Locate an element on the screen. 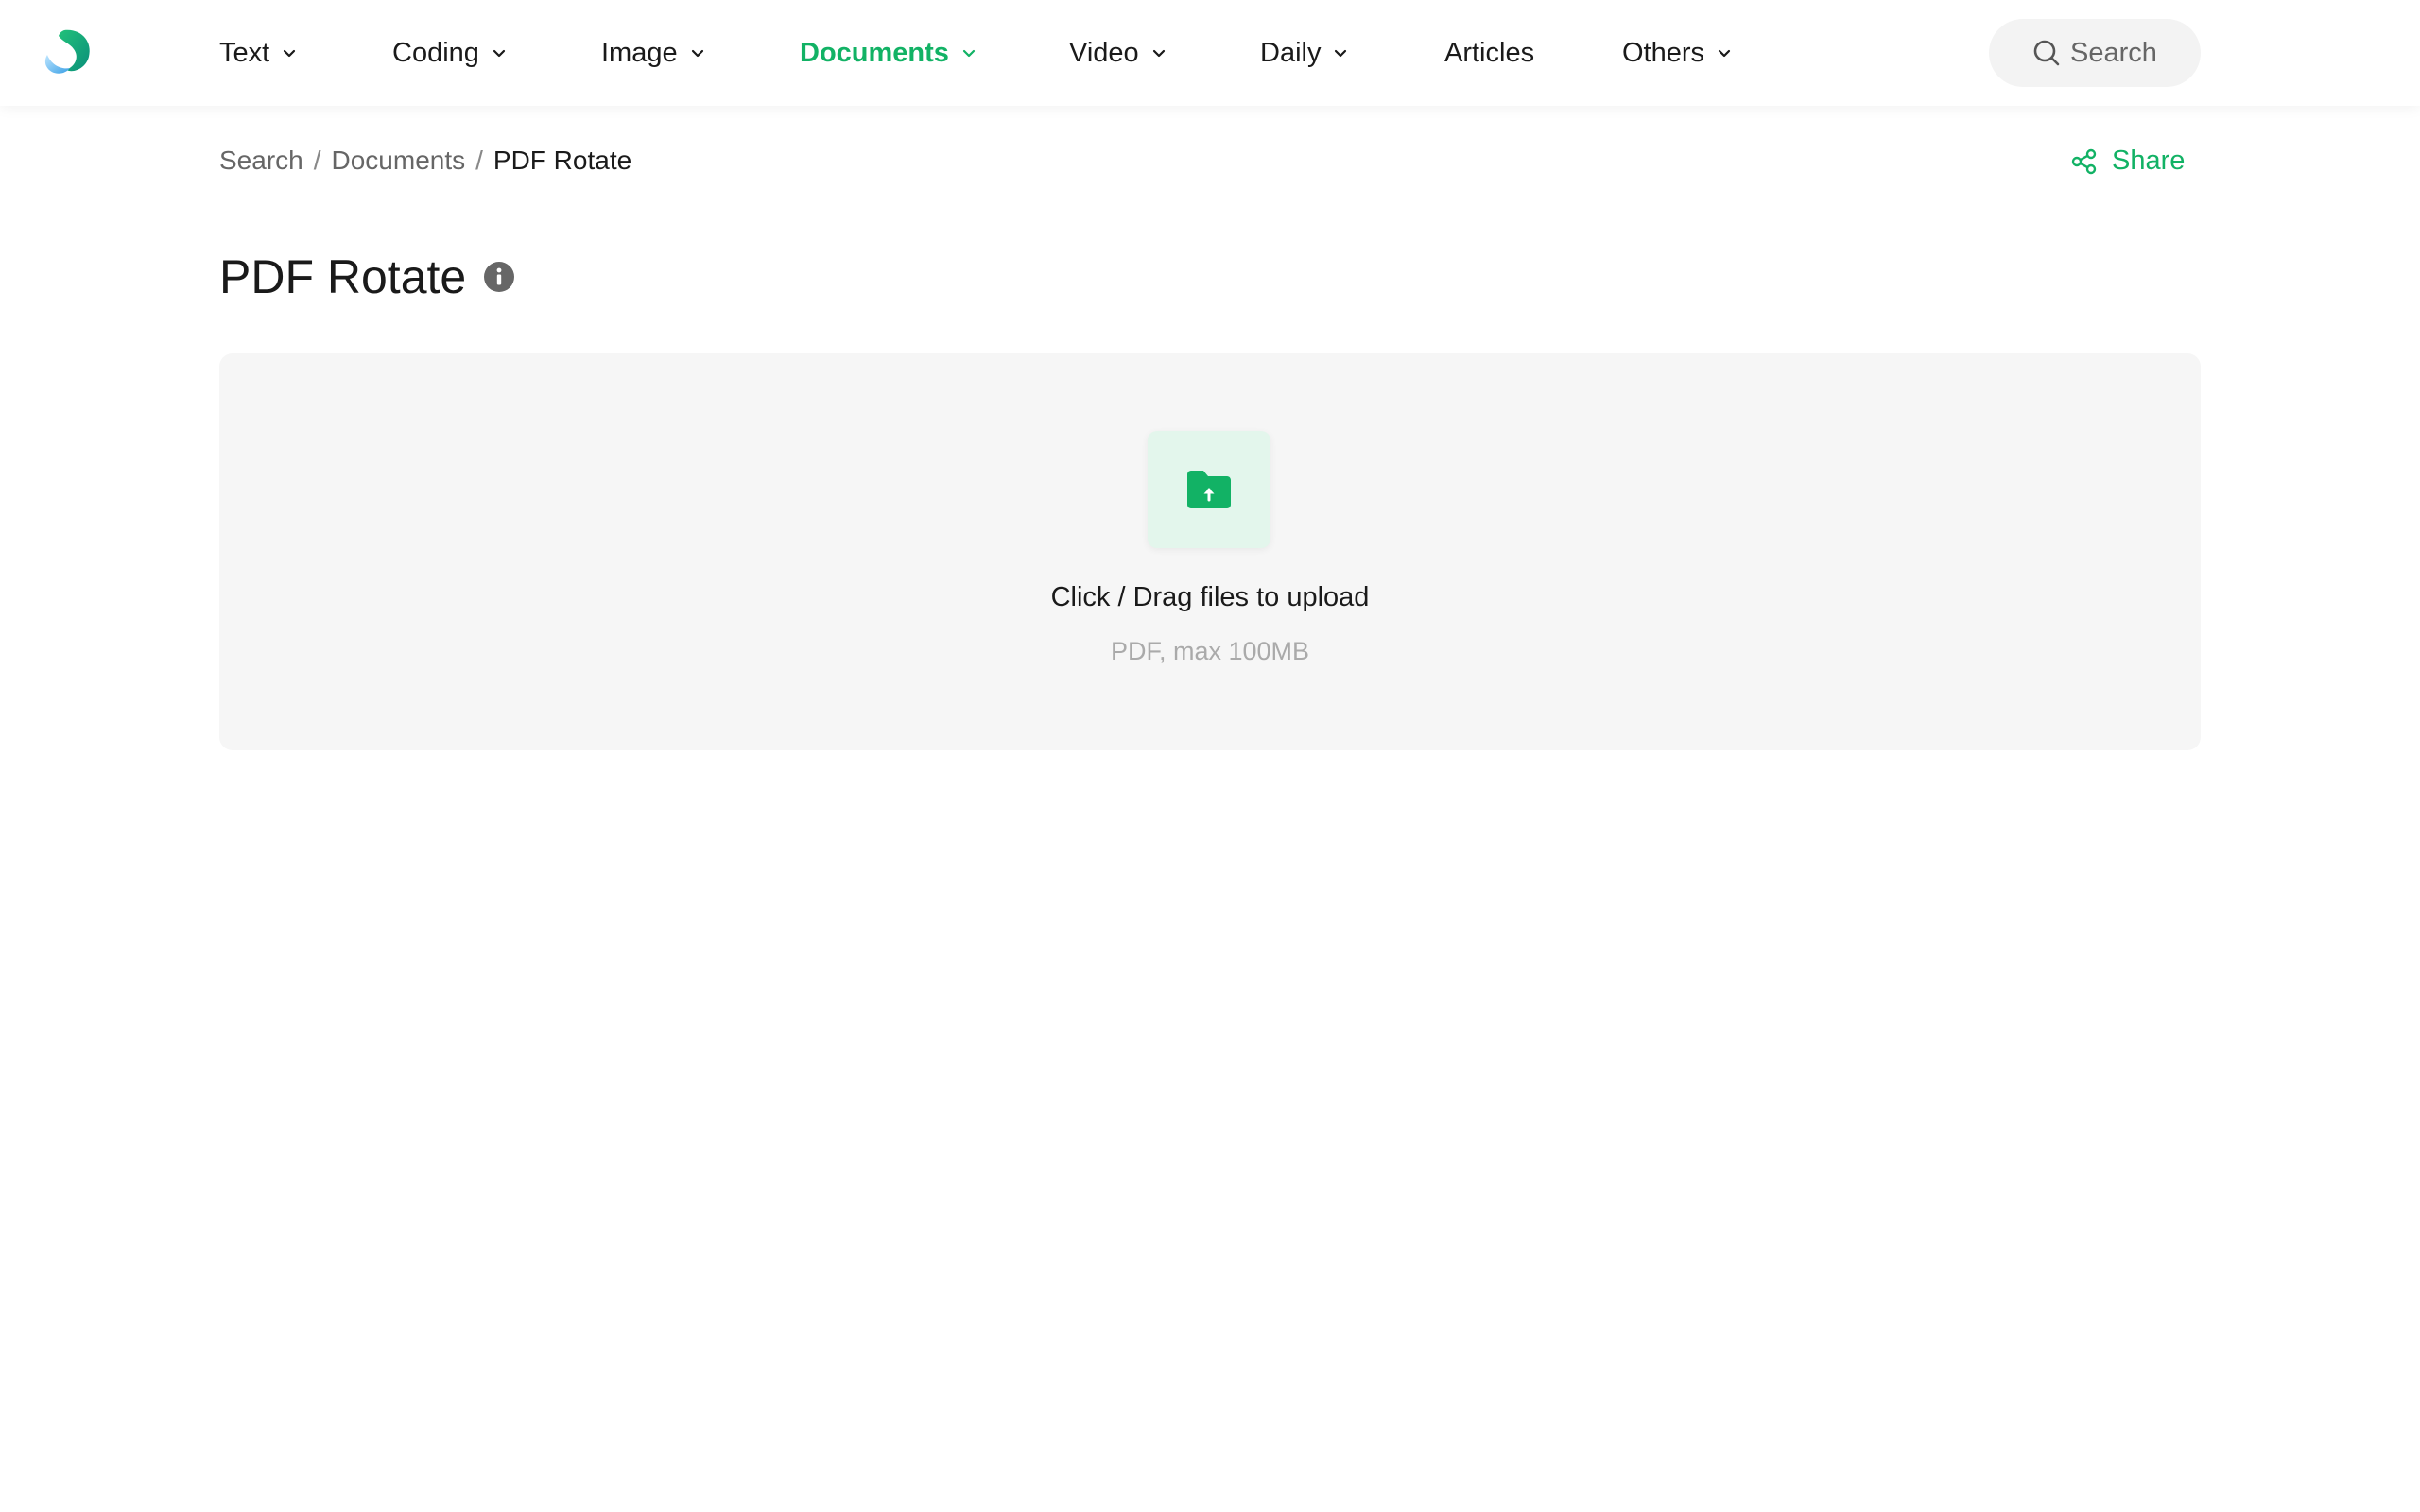  nav-label: Others is located at coordinates (1663, 52).